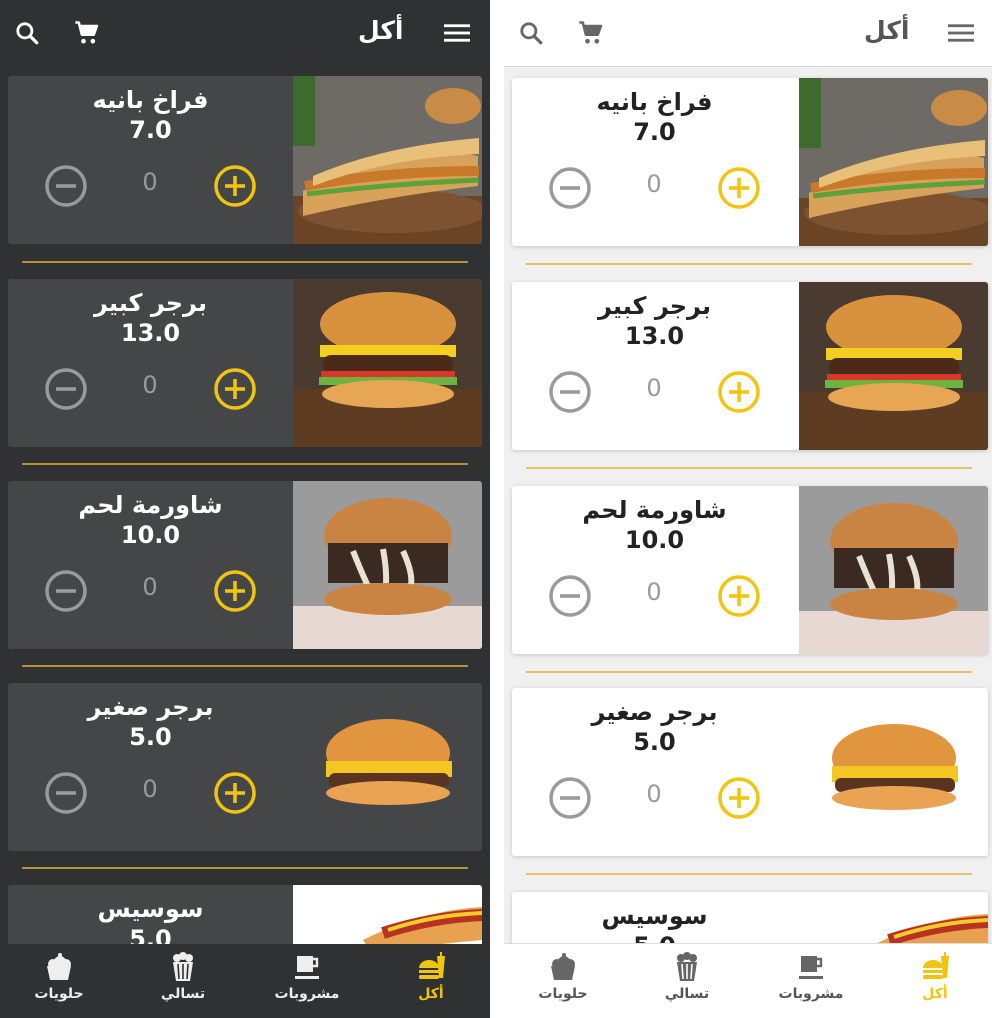  What do you see at coordinates (654, 772) in the screenshot?
I see `item-info: برجر صغير 5.0 0` at bounding box center [654, 772].